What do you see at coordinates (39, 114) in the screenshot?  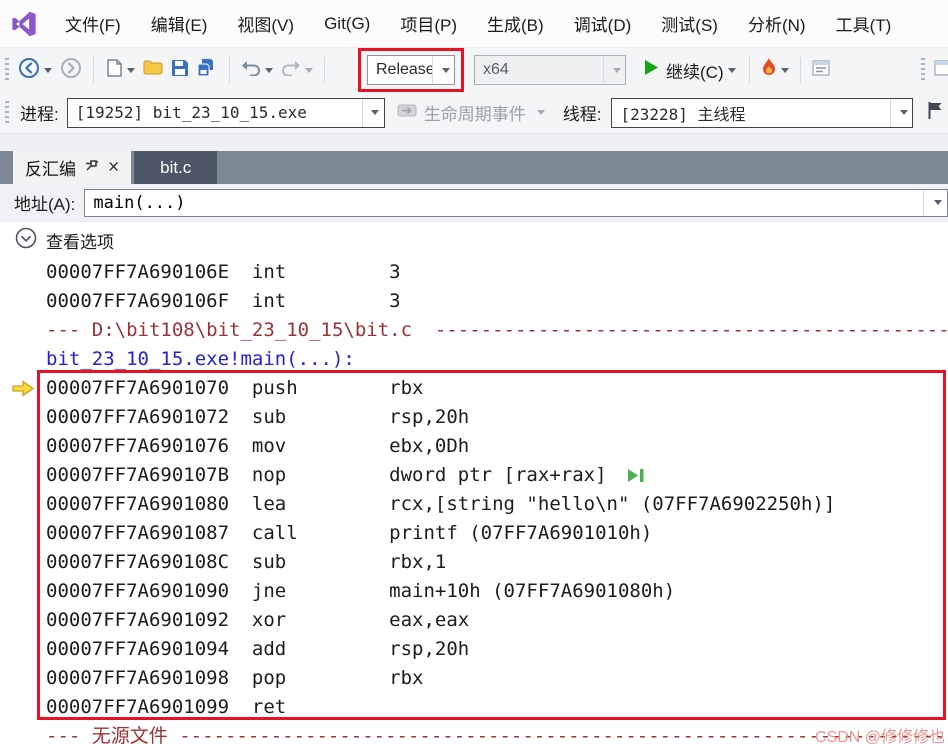 I see `process-label: 进程:` at bounding box center [39, 114].